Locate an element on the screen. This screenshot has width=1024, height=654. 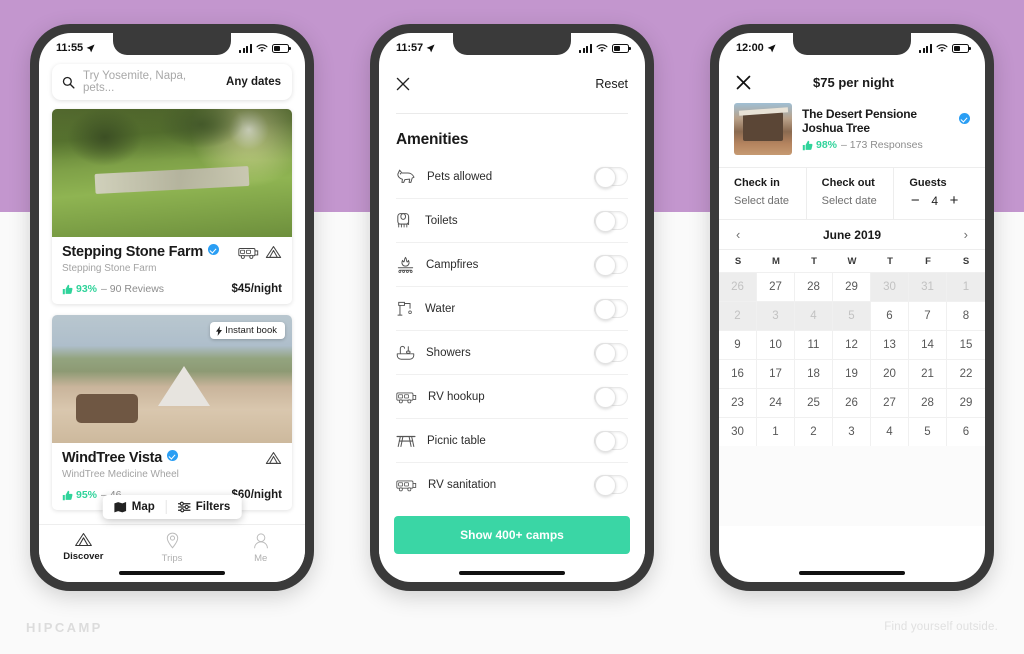
calendar-day-cell: 5 is located at coordinates (928, 431).